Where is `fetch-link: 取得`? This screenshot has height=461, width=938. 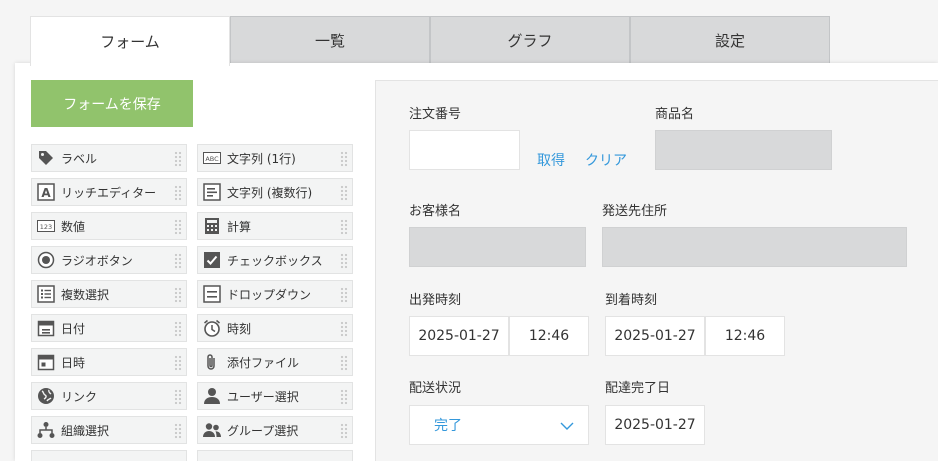
fetch-link: 取得 is located at coordinates (551, 160).